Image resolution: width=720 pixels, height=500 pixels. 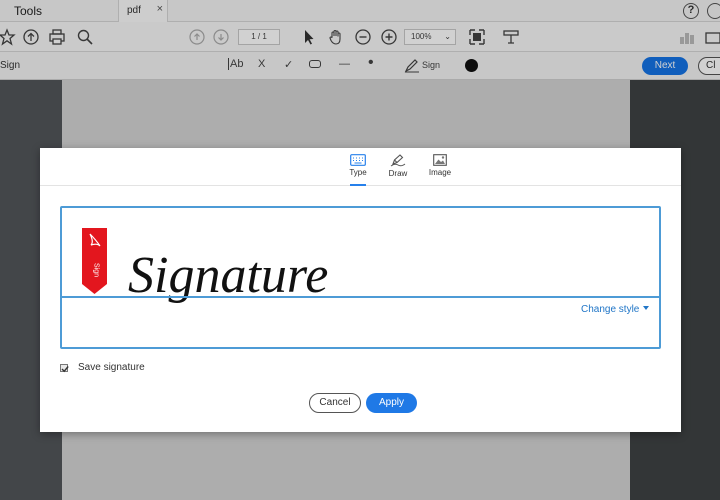 I want to click on tab-type: Type, so click(x=358, y=170).